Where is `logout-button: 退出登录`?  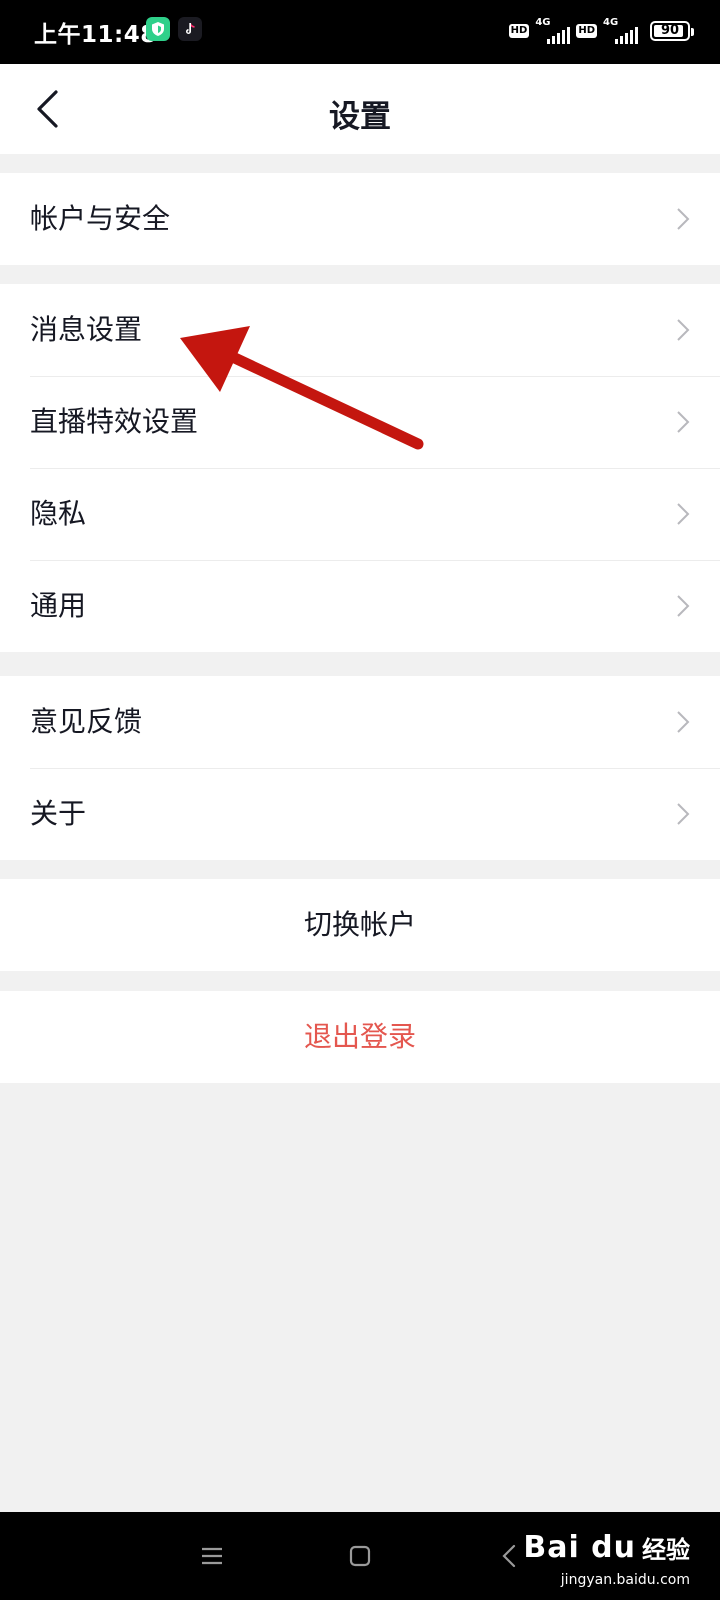
logout-button: 退出登录 is located at coordinates (360, 1037).